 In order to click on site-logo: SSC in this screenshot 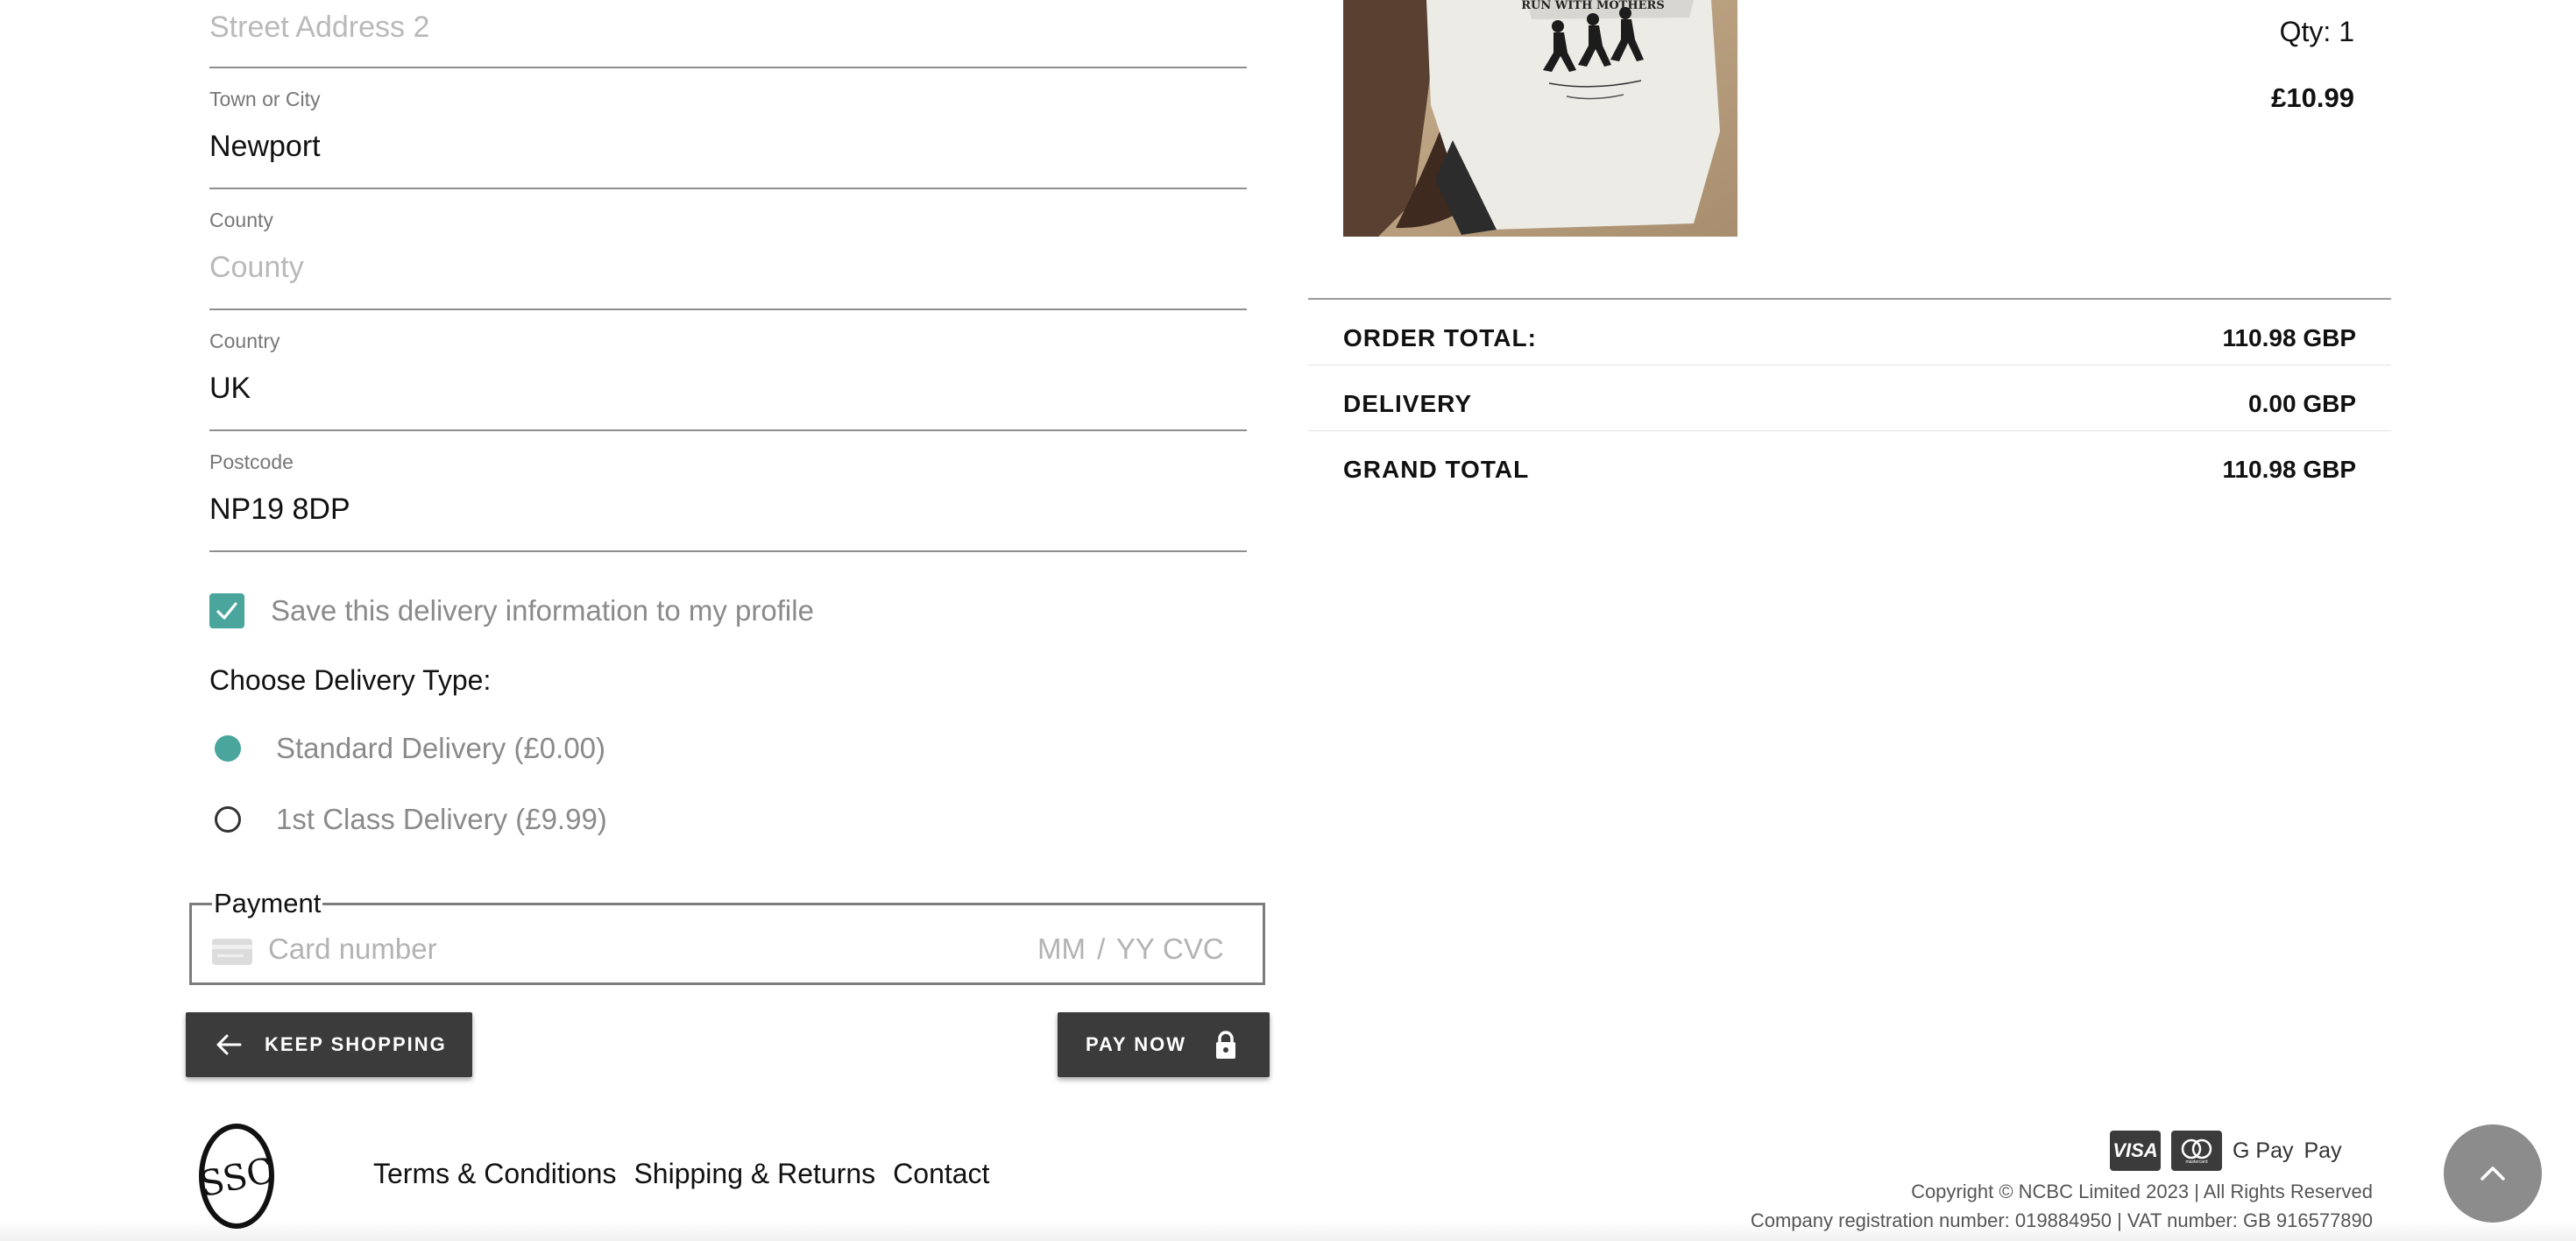, I will do `click(237, 1176)`.